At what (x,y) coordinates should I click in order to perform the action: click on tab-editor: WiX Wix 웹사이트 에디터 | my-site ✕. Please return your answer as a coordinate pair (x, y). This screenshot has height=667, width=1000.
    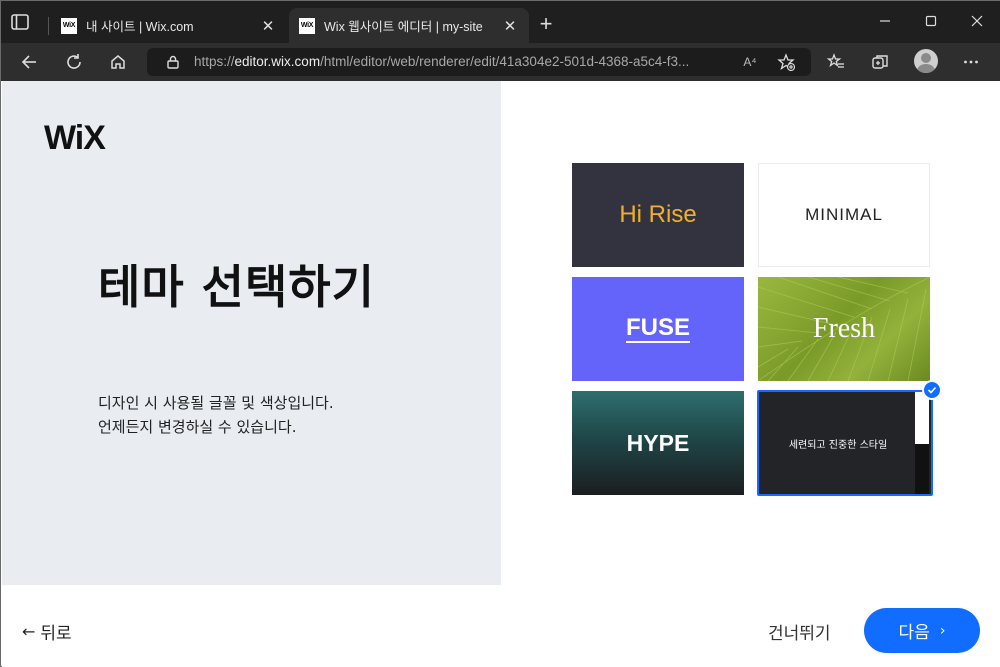
    Looking at the image, I should click on (409, 25).